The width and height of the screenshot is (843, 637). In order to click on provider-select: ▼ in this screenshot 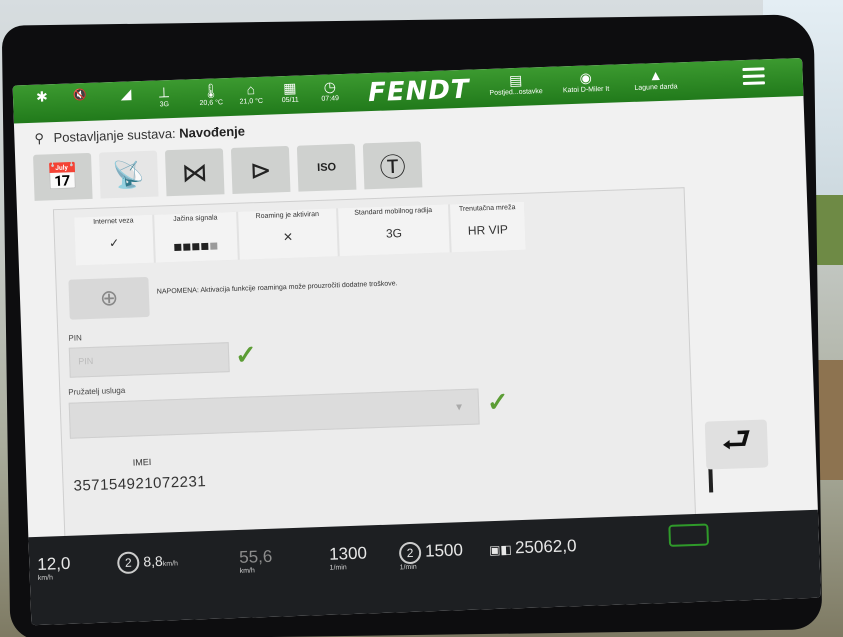, I will do `click(274, 413)`.